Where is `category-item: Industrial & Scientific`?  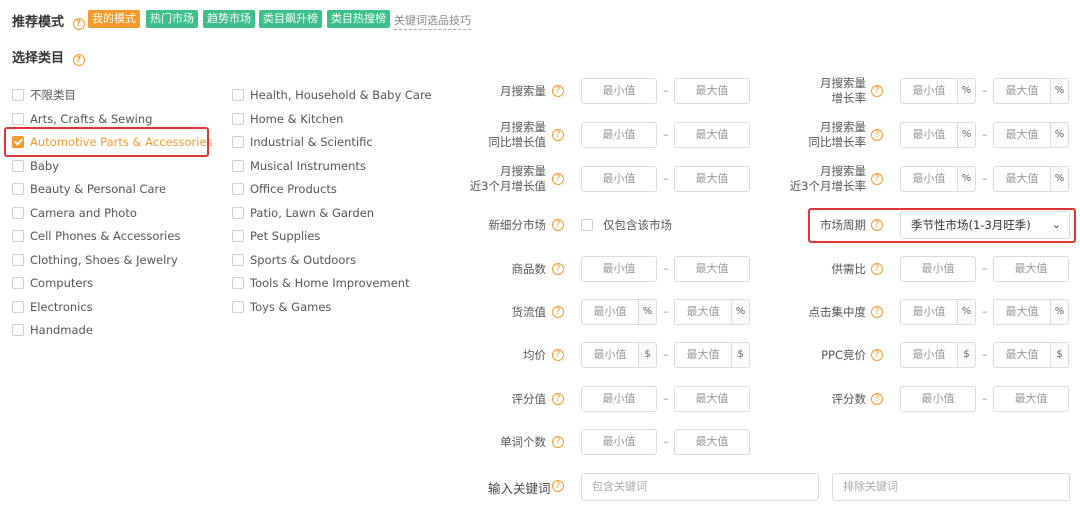
category-item: Industrial & Scientific is located at coordinates (332, 142).